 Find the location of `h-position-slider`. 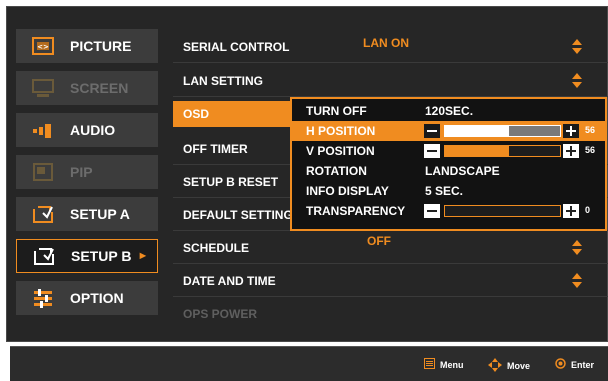

h-position-slider is located at coordinates (504, 131).